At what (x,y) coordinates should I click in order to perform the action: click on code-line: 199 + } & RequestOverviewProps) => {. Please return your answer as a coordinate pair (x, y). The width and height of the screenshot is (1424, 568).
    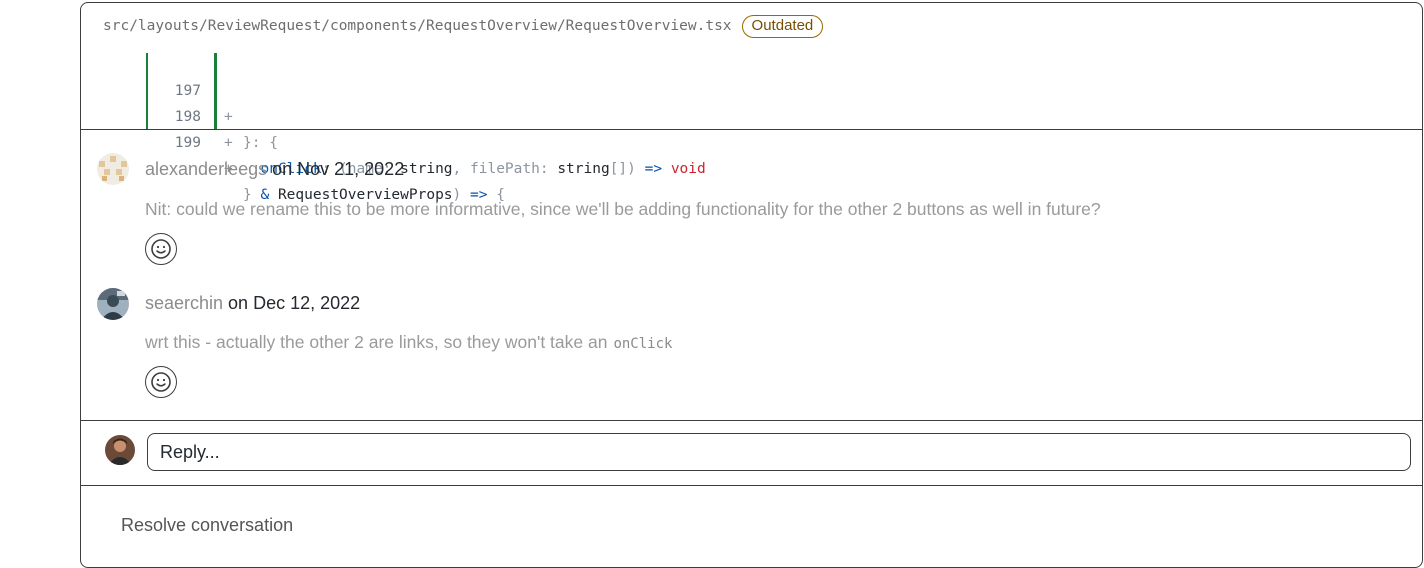
    Looking at the image, I should click on (293, 153).